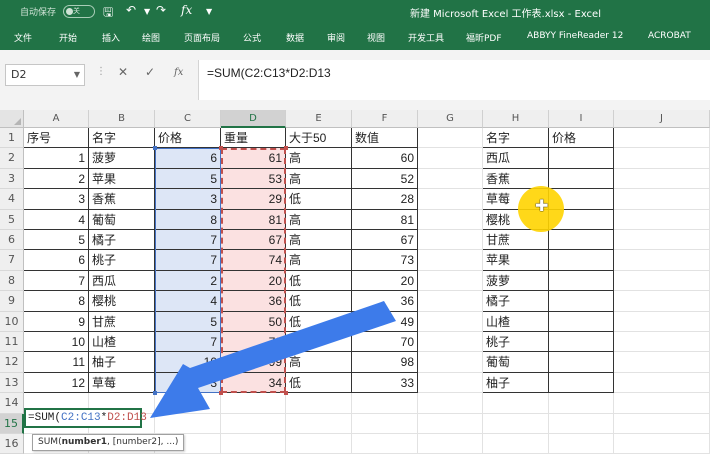  Describe the element at coordinates (516, 362) in the screenshot. I see `side-table-name-cell: 葡萄` at that location.